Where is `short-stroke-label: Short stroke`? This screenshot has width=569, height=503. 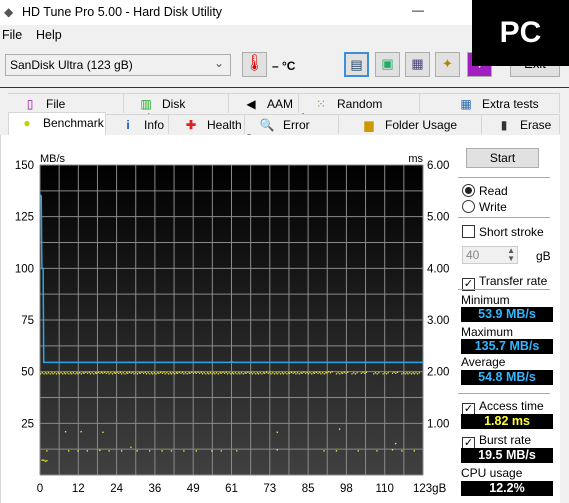 short-stroke-label: Short stroke is located at coordinates (511, 232).